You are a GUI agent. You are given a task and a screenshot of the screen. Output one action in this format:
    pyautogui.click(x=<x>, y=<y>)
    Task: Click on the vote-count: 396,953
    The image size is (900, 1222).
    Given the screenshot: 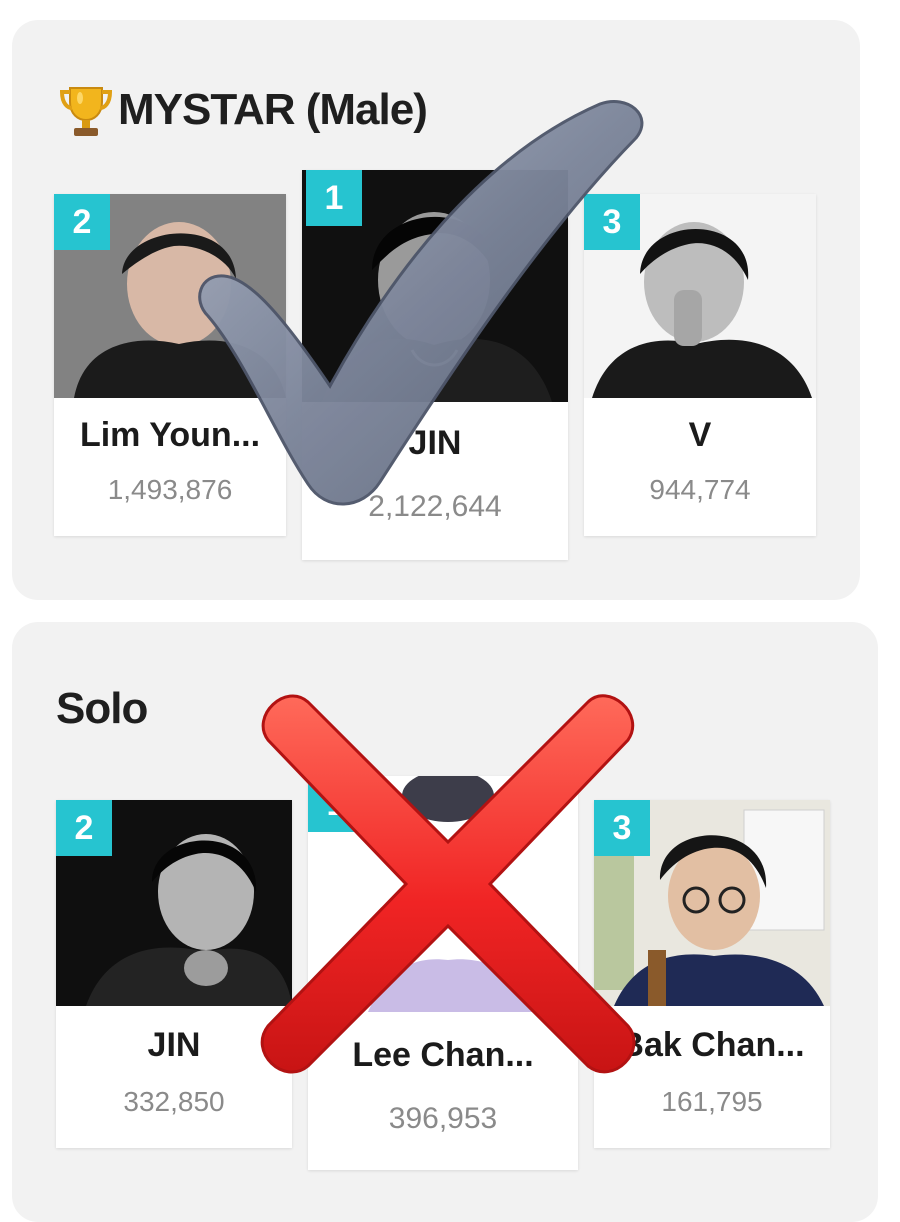 What is the action you would take?
    pyautogui.click(x=443, y=1118)
    